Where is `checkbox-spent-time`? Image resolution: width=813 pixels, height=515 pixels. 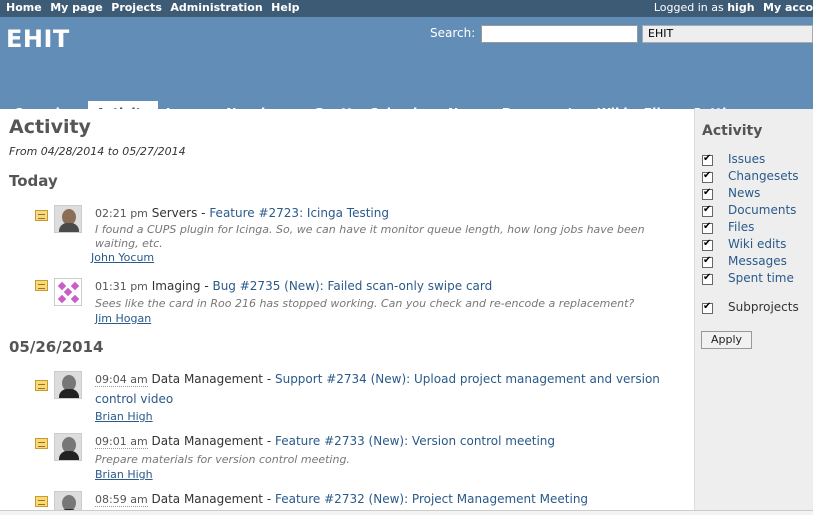 checkbox-spent-time is located at coordinates (707, 278).